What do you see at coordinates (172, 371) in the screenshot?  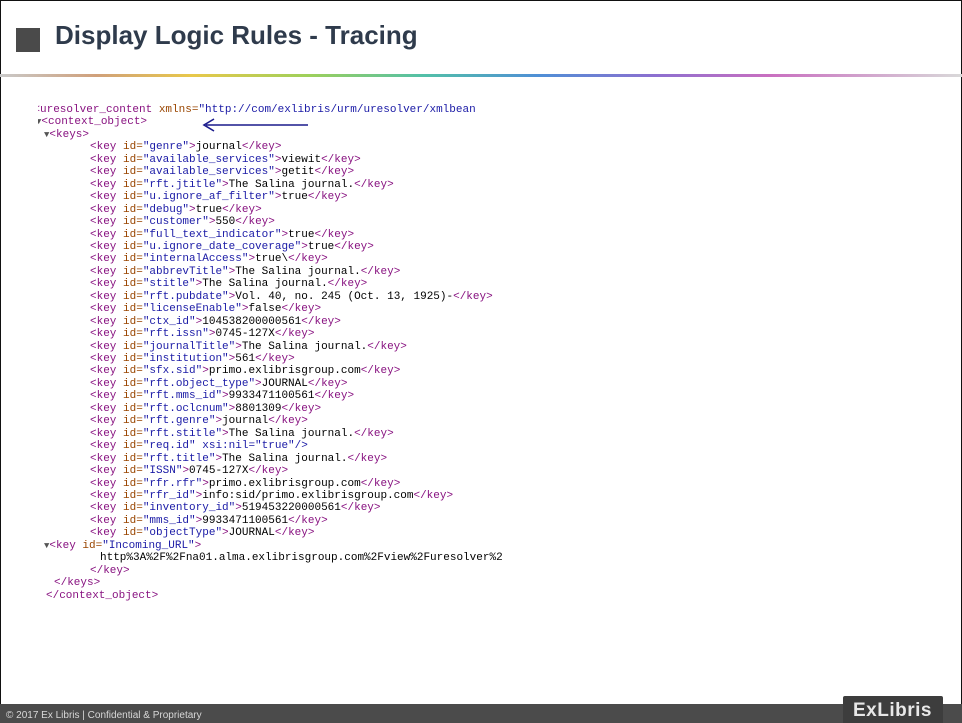 I see `xml-attribute-value: "sfx.sid"` at bounding box center [172, 371].